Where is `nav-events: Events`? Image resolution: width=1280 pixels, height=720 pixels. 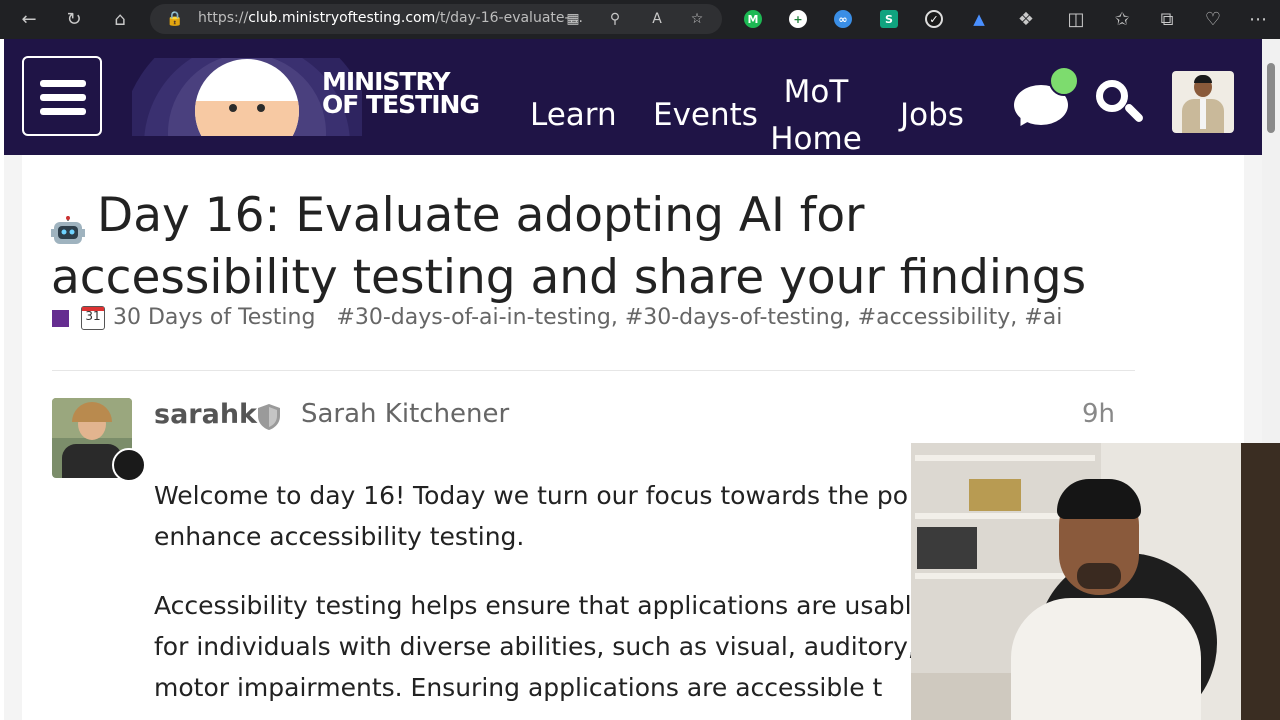
nav-events: Events is located at coordinates (705, 115).